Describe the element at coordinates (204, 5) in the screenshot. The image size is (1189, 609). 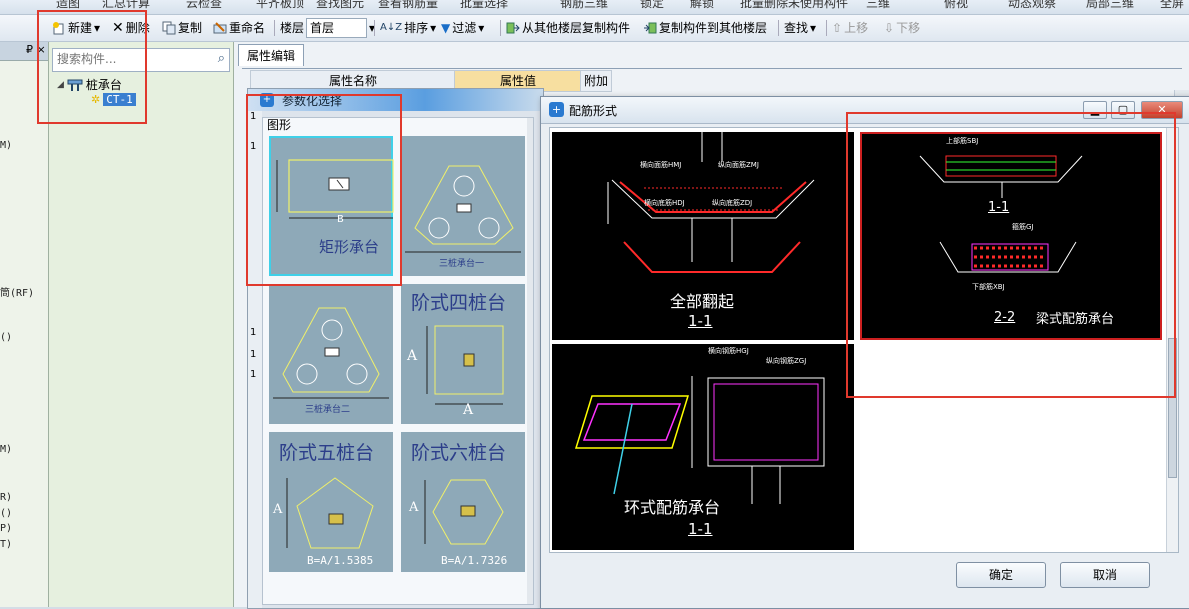
I see `ribbon-item: 云检查` at that location.